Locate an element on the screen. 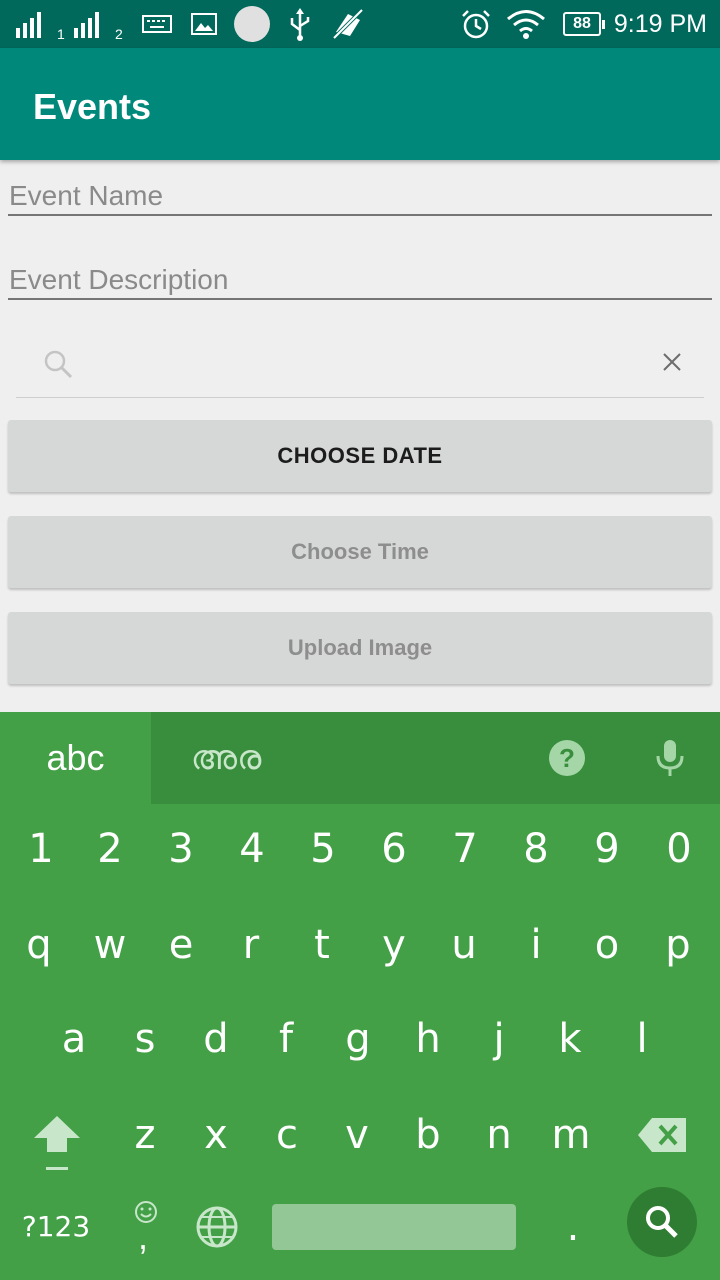 This screenshot has width=720, height=1280. page-title: Events is located at coordinates (92, 106).